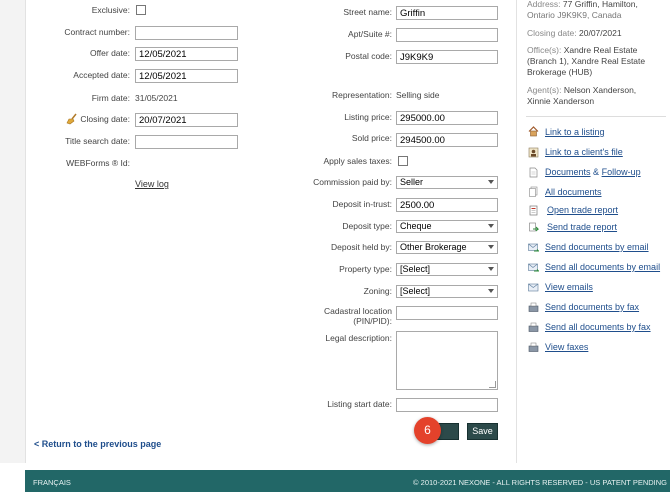  I want to click on office-line3: Brokerage (HUB), so click(560, 72).